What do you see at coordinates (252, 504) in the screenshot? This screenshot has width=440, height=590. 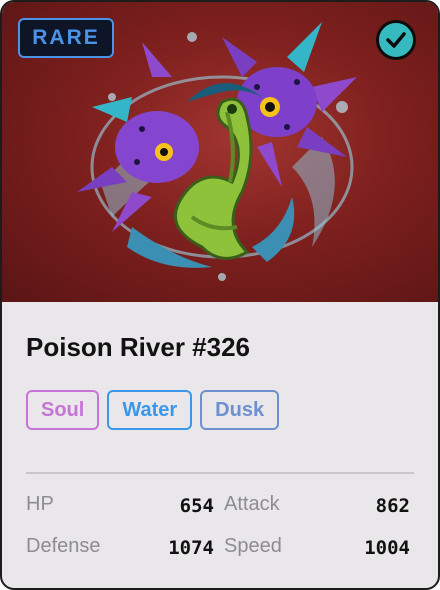 I see `stat-attack-label: Attack` at bounding box center [252, 504].